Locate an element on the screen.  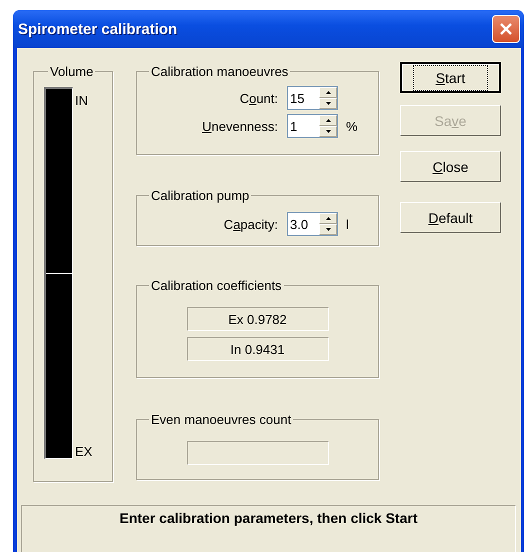
group-title: Calibration pump is located at coordinates (200, 195).